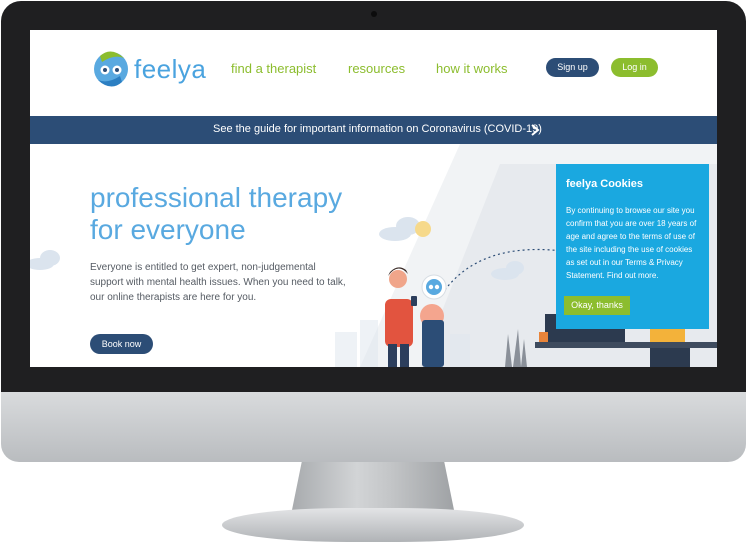 The height and width of the screenshot is (544, 747). Describe the element at coordinates (170, 69) in the screenshot. I see `brand-name: feelya` at that location.